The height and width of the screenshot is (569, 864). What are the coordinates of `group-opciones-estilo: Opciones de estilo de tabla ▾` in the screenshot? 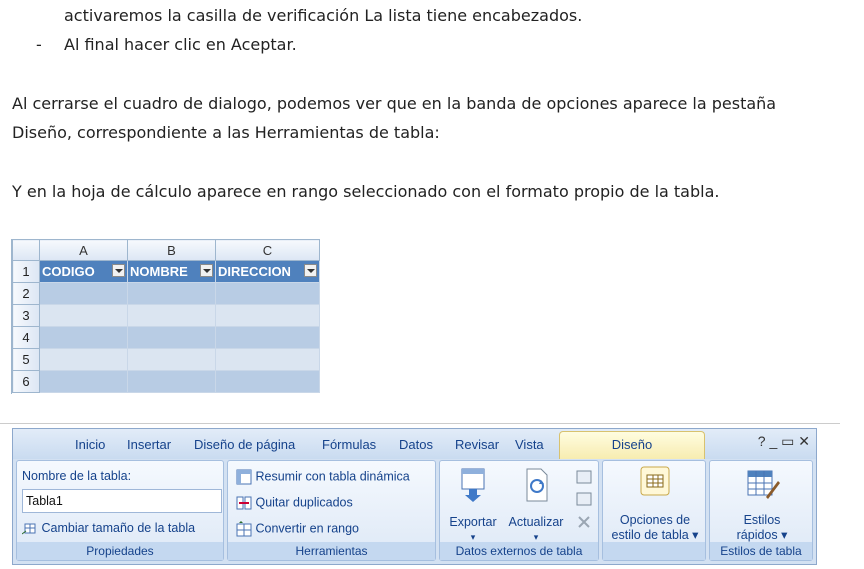 It's located at (654, 510).